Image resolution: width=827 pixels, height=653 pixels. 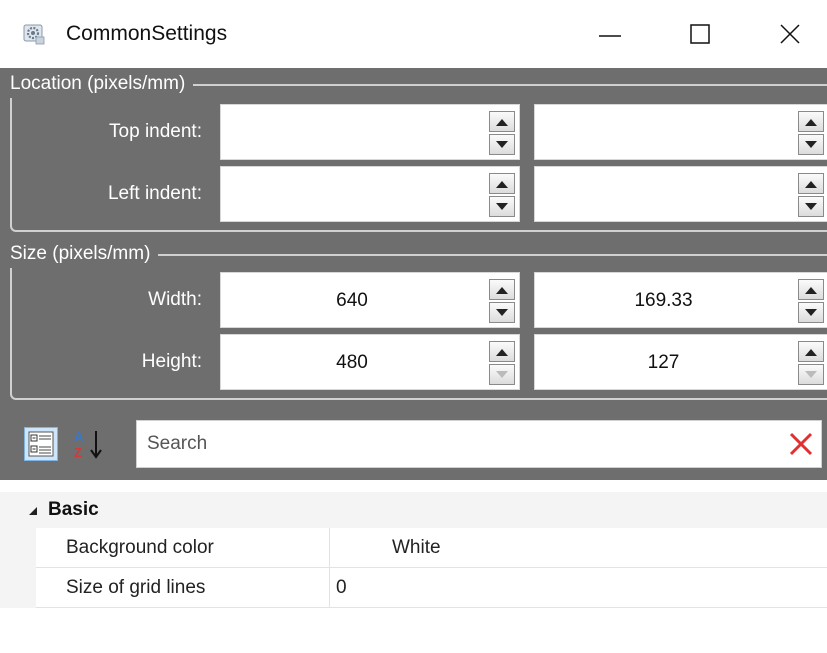 I want to click on top-indent-pixels-down-button, so click(x=502, y=144).